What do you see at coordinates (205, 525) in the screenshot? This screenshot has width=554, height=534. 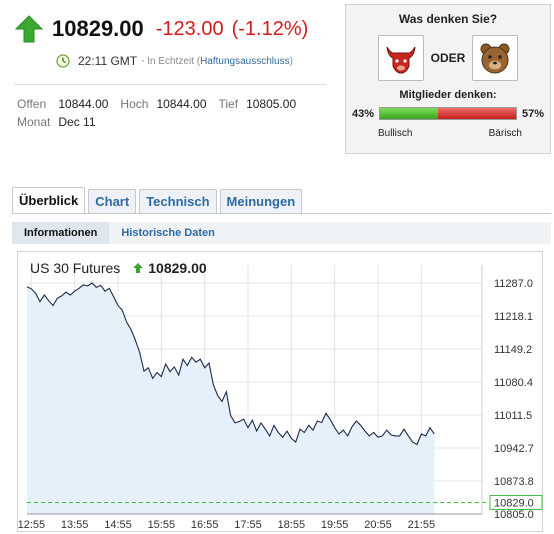 I see `x-tick-label: 16:55` at bounding box center [205, 525].